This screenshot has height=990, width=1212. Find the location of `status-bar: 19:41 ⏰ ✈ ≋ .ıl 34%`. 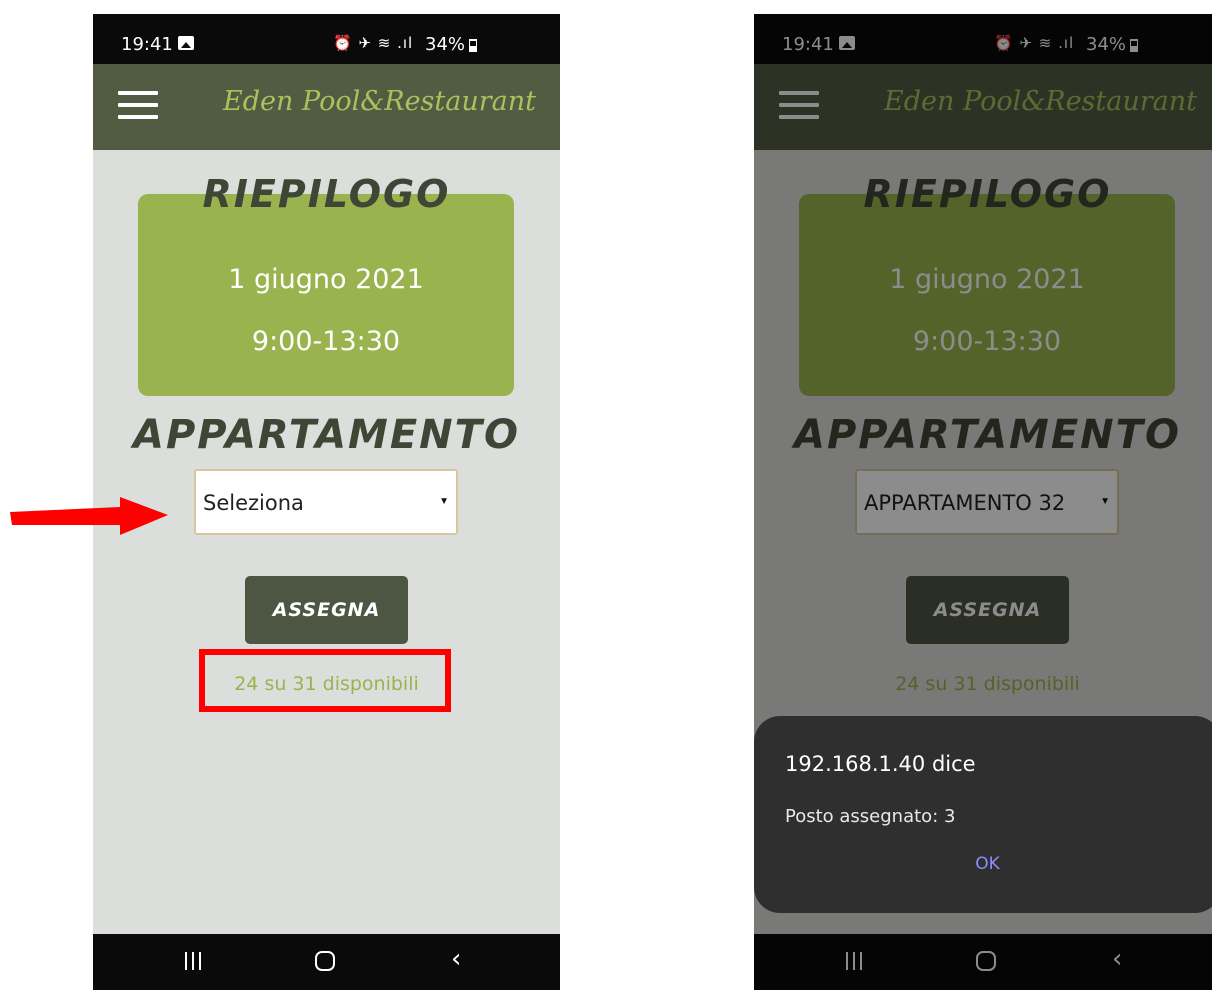

status-bar: 19:41 ⏰ ✈ ≋ .ıl 34% is located at coordinates (326, 39).